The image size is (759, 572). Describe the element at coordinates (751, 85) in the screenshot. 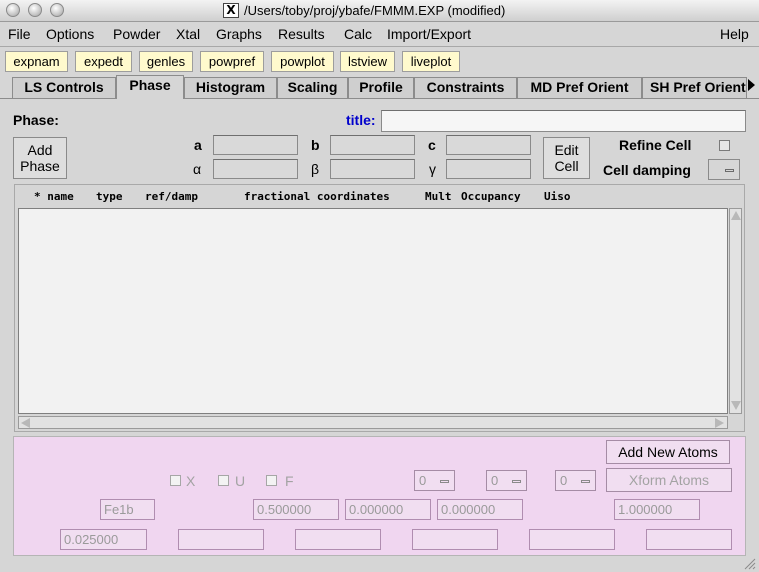

I see `tab-scroll-right-icon` at that location.